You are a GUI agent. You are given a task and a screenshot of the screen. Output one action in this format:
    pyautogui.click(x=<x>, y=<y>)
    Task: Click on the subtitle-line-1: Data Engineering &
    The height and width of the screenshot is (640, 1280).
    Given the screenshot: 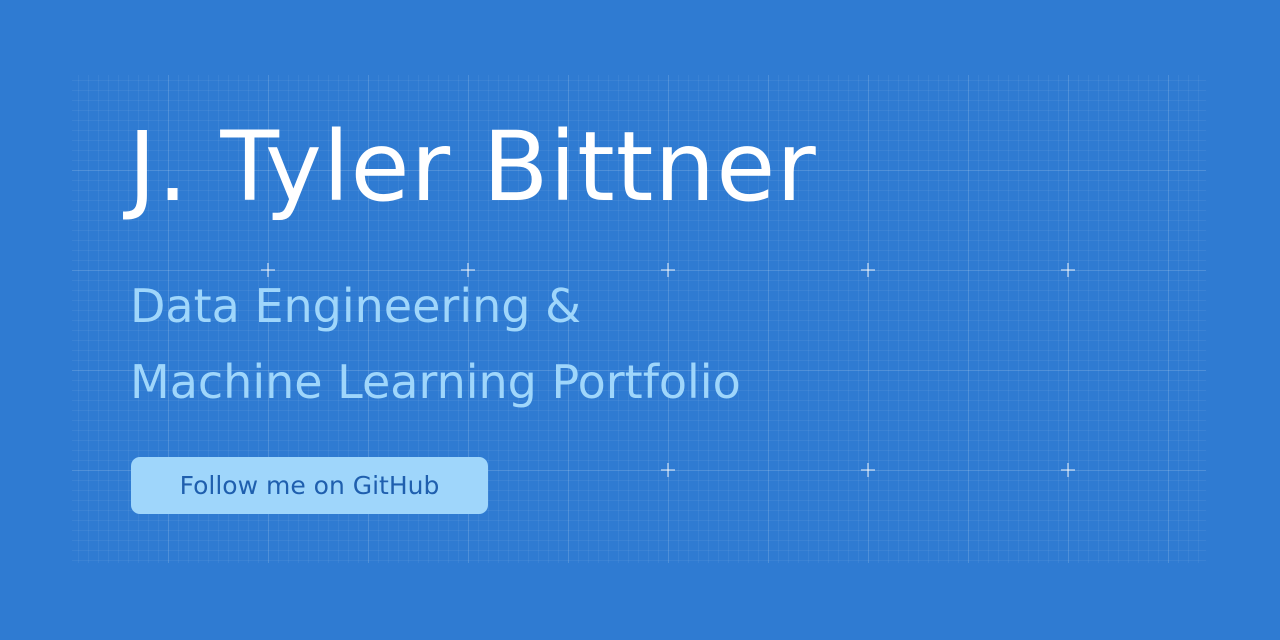 What is the action you would take?
    pyautogui.click(x=355, y=306)
    